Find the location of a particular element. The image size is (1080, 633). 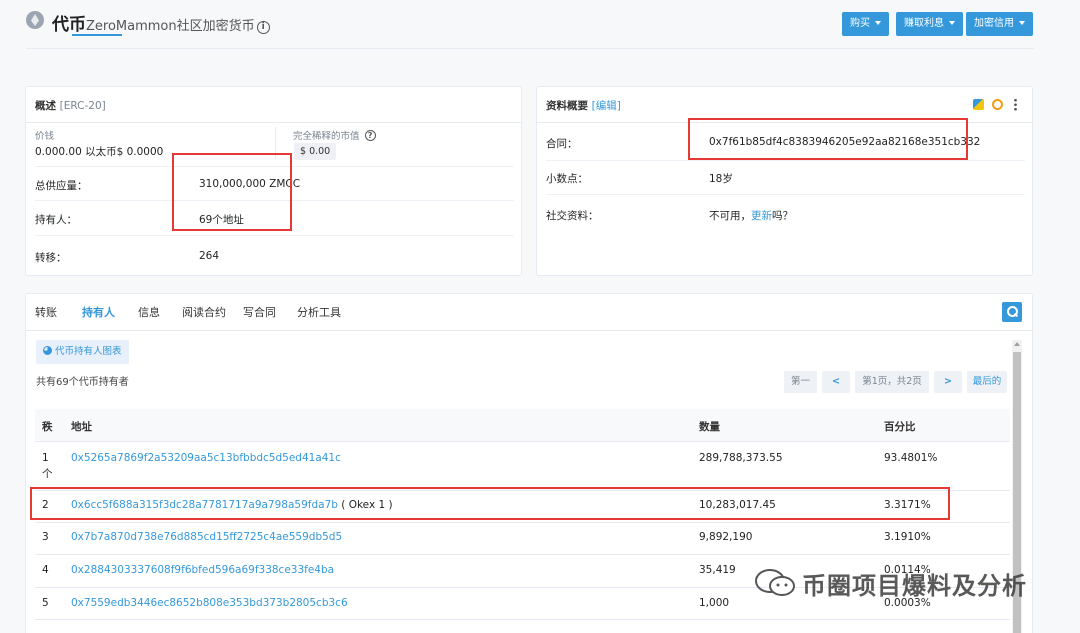

column-quantity: 数量 is located at coordinates (709, 427).